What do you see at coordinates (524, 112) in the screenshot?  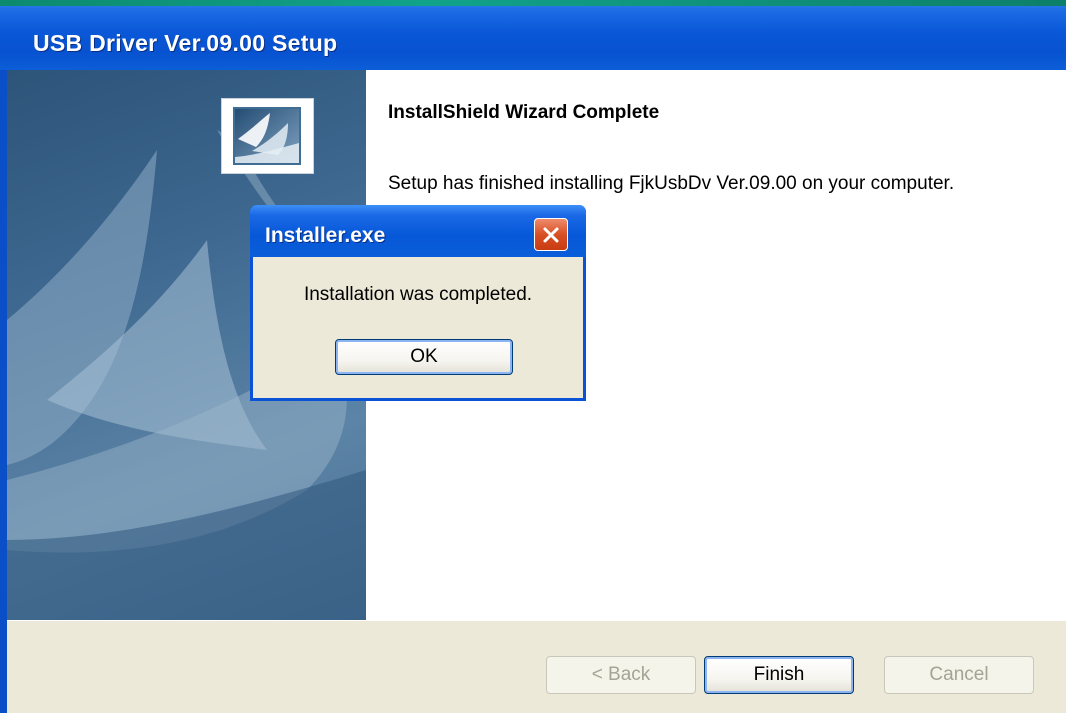 I see `wizard-heading: InstallShield Wizard Complete` at bounding box center [524, 112].